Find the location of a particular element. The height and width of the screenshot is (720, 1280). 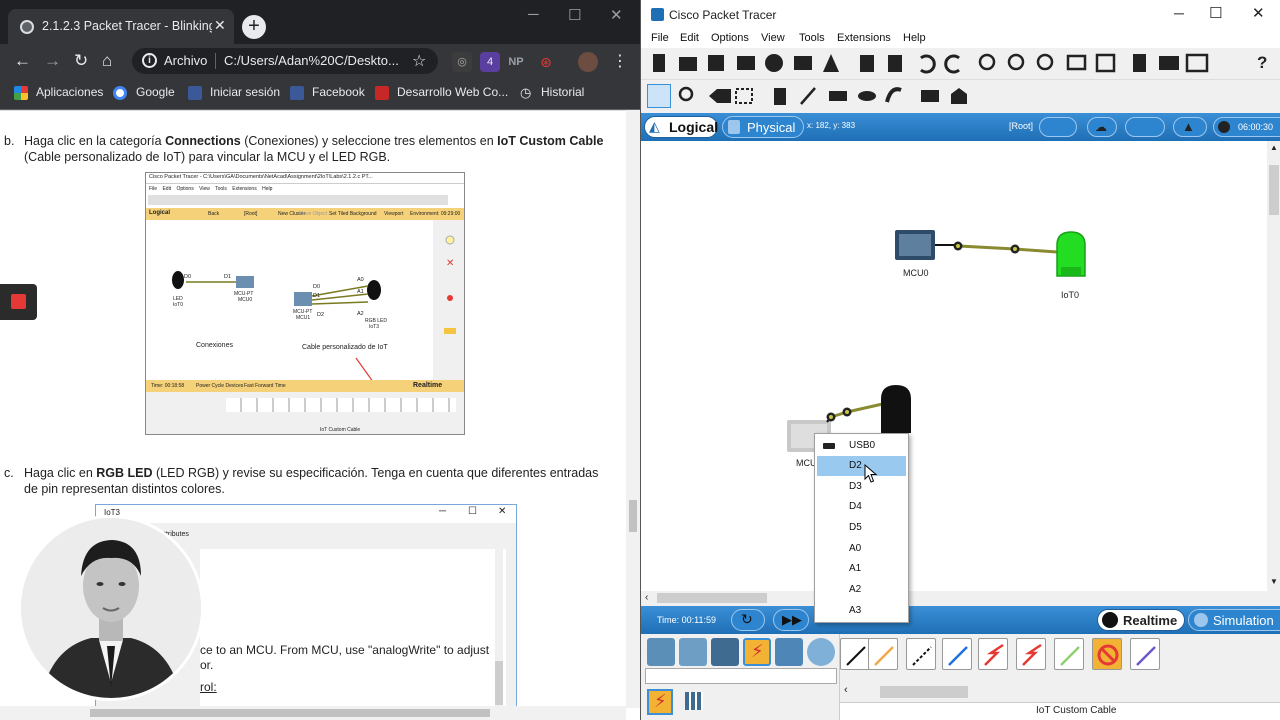

extension-icon: ◎ is located at coordinates (462, 62).